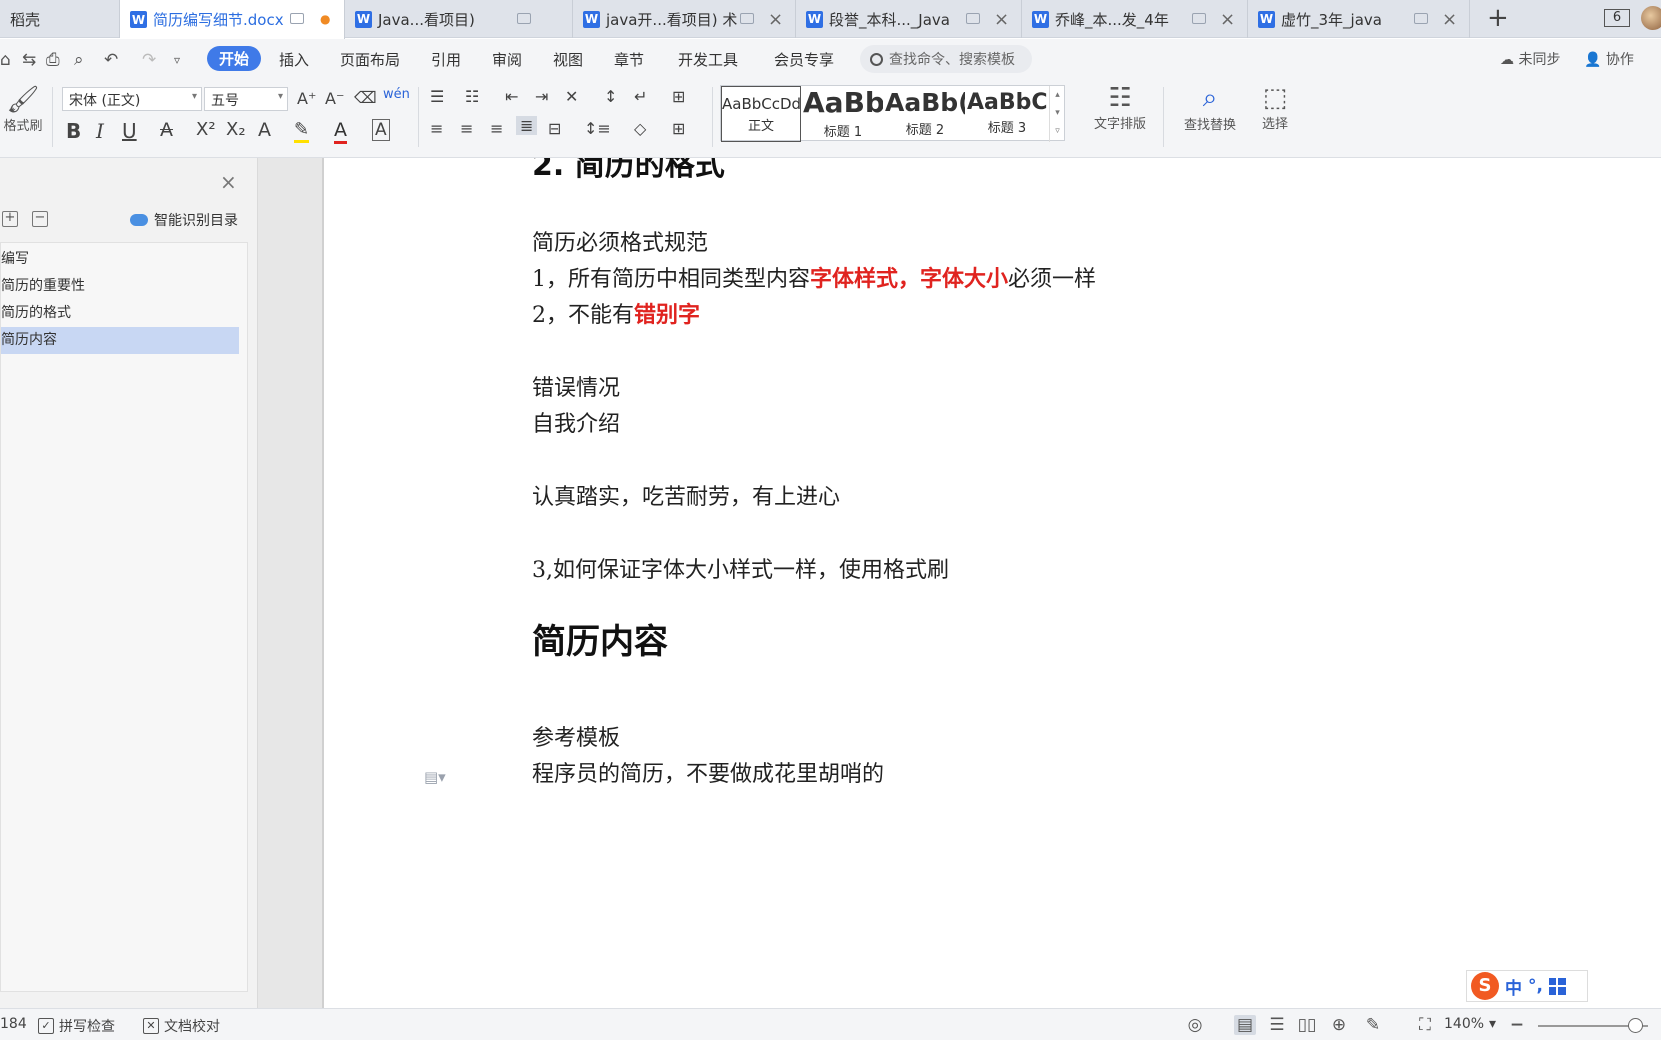 Image resolution: width=1661 pixels, height=1040 pixels. What do you see at coordinates (1617, 18) in the screenshot?
I see `window-count-badge: 6` at bounding box center [1617, 18].